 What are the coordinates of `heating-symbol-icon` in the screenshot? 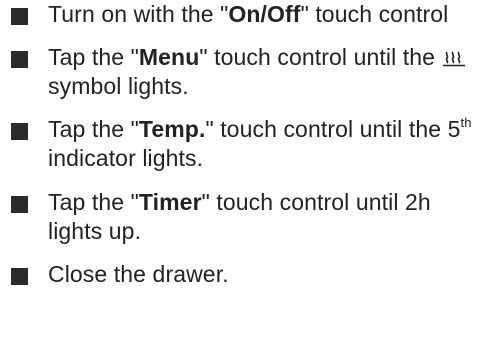 It's located at (453, 59).